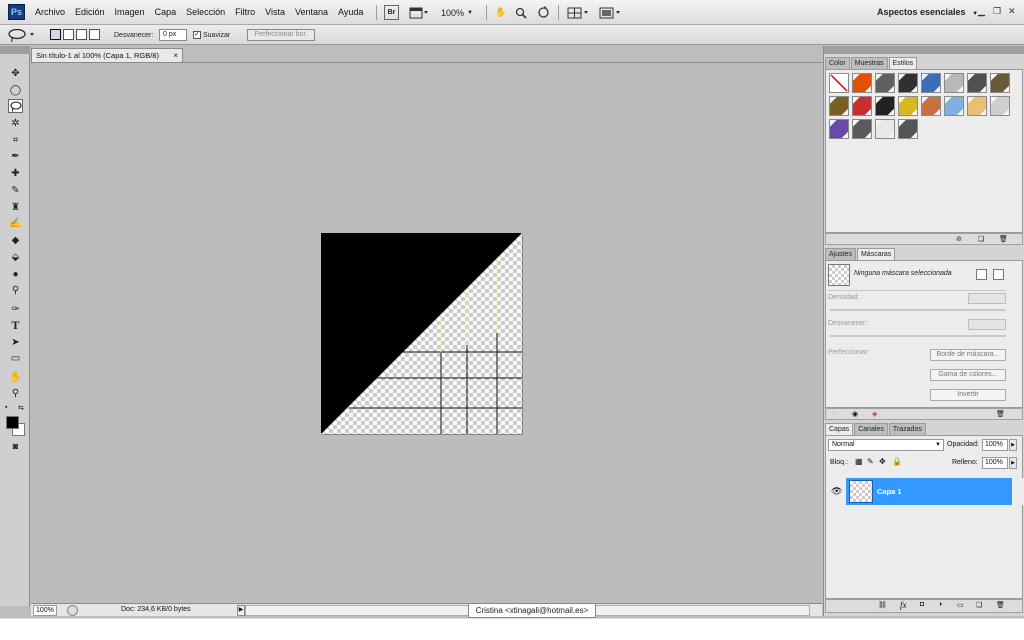  Describe the element at coordinates (834, 413) in the screenshot. I see `load-selection-icon: ◌` at that location.